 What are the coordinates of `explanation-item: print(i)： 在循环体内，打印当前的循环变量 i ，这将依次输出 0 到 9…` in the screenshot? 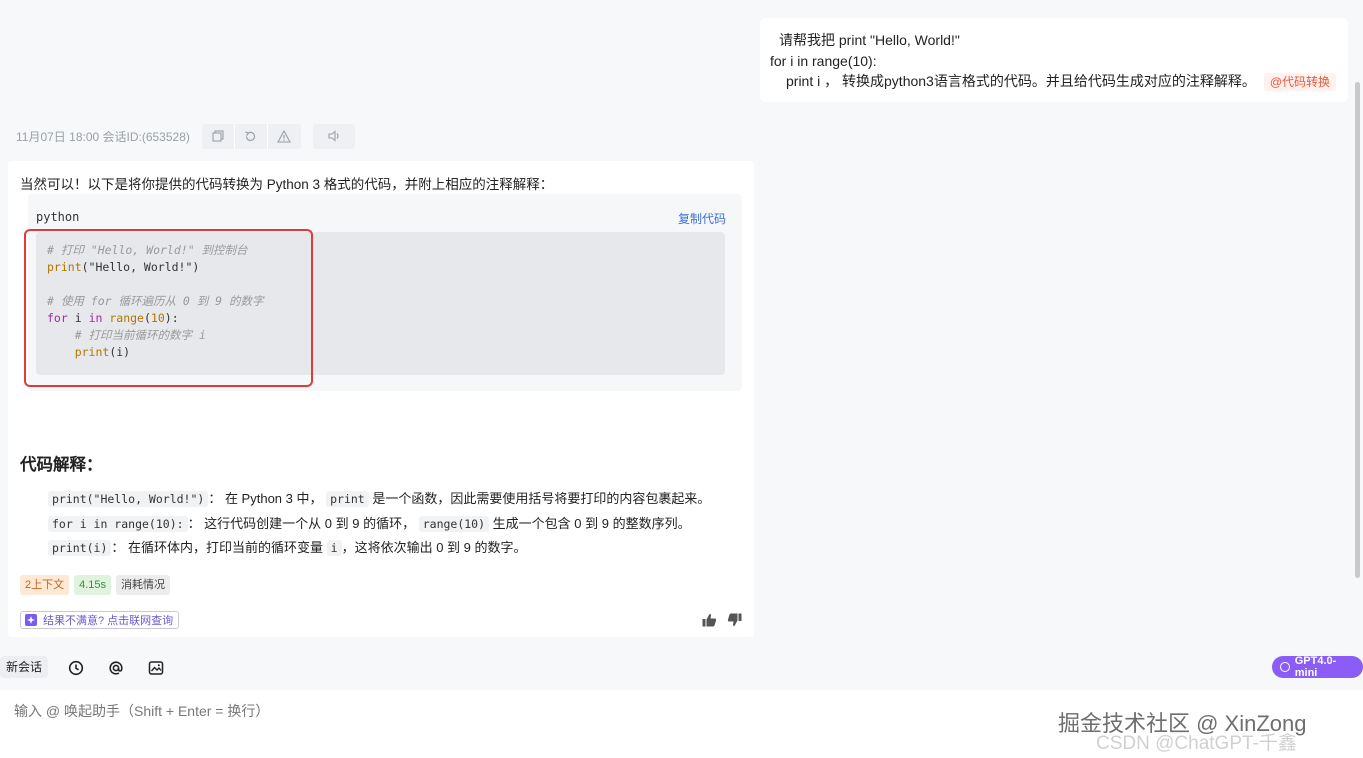 It's located at (379, 548).